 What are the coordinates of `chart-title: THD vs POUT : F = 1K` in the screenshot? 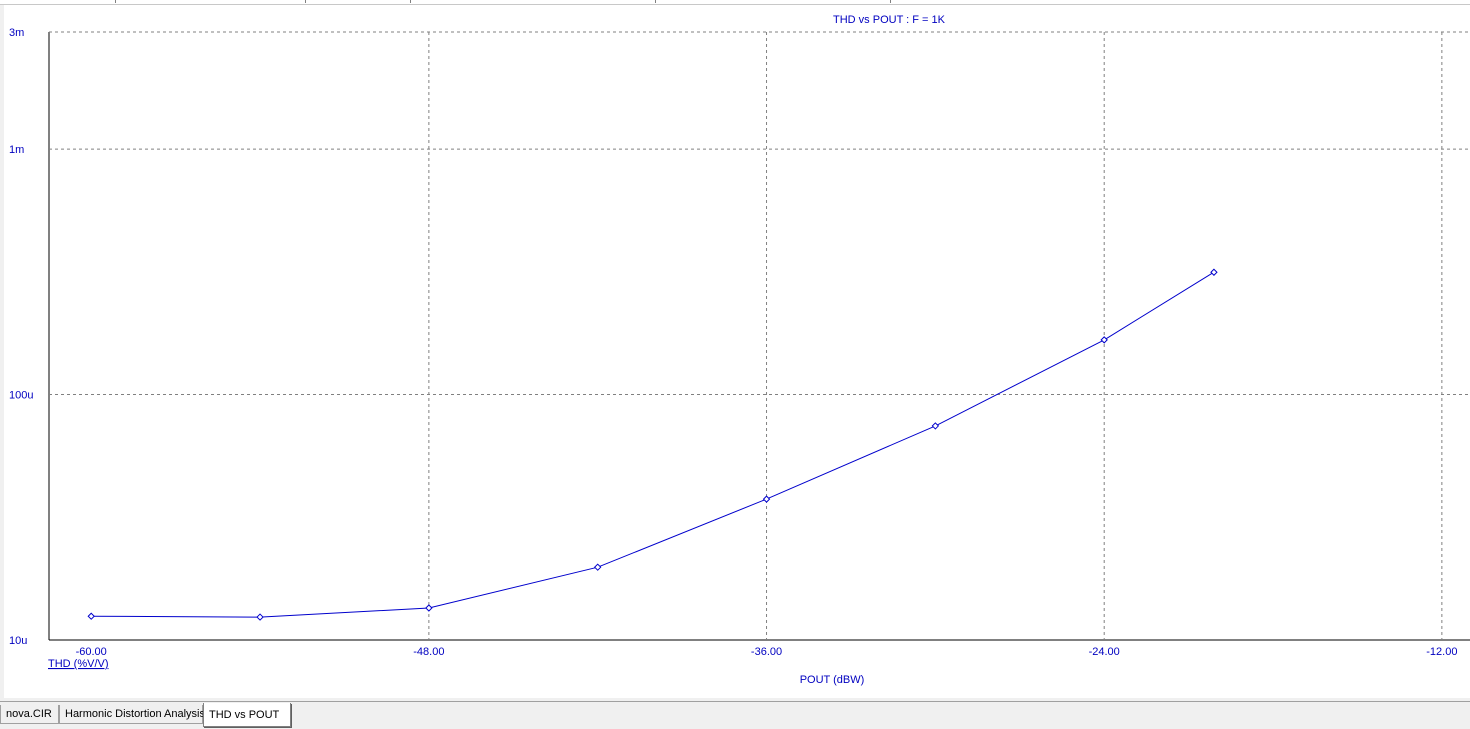 It's located at (889, 20).